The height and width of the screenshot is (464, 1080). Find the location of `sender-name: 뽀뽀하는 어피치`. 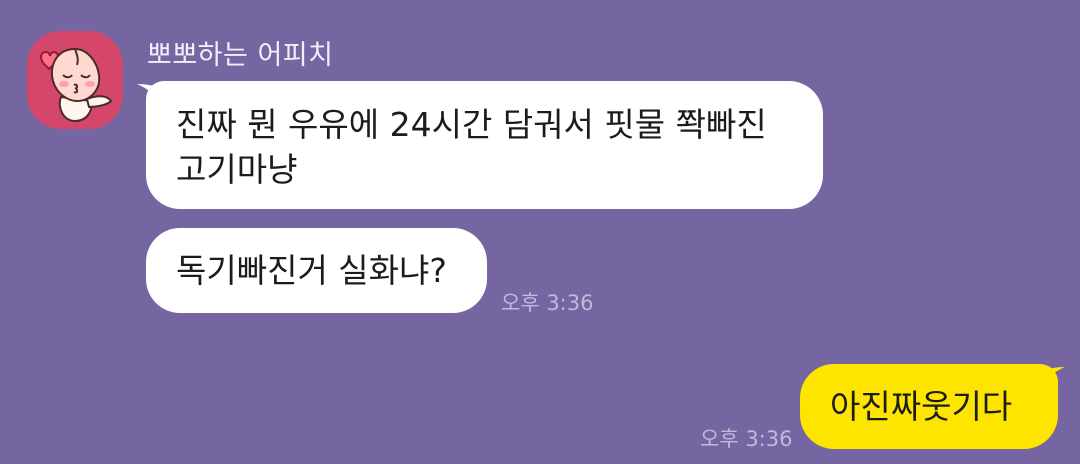

sender-name: 뽀뽀하는 어피치 is located at coordinates (240, 55).